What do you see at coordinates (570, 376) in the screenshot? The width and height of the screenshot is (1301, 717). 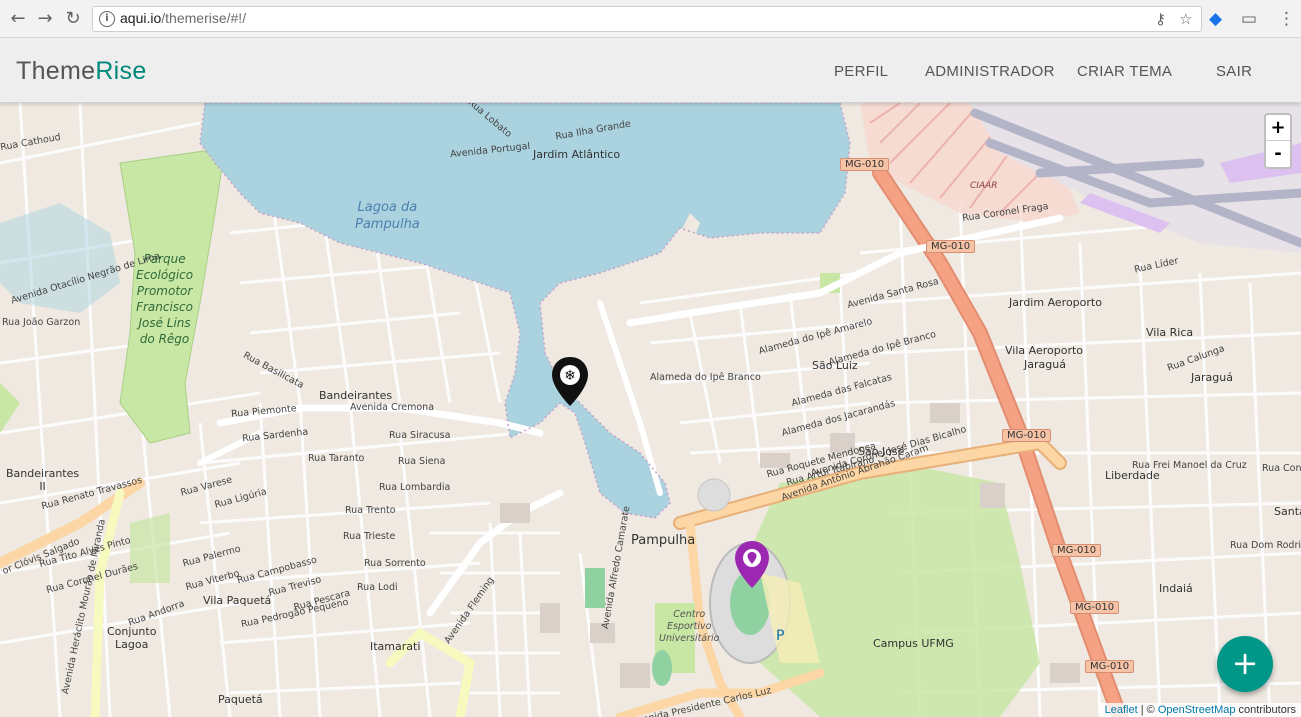 I see `snowflake-icon: ❄` at bounding box center [570, 376].